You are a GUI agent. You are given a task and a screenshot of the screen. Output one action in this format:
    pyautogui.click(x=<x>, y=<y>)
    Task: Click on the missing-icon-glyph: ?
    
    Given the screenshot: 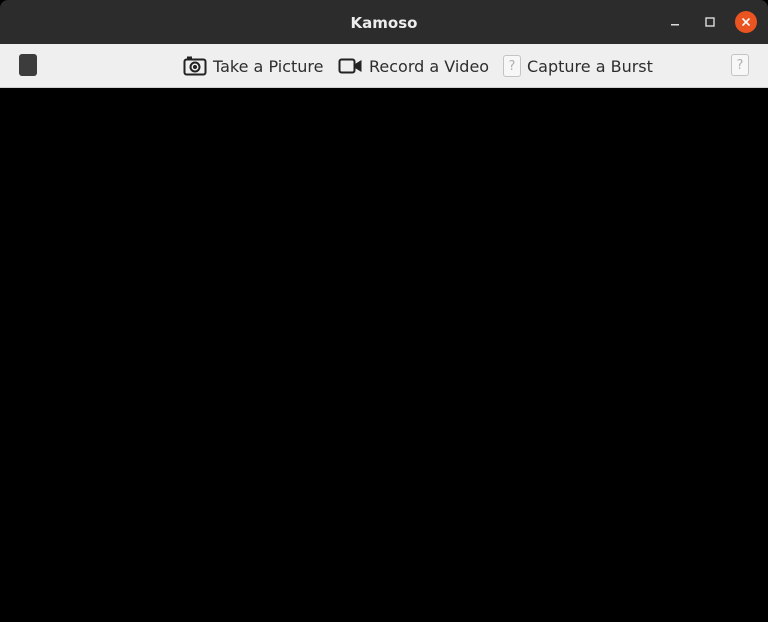 What is the action you would take?
    pyautogui.click(x=512, y=66)
    